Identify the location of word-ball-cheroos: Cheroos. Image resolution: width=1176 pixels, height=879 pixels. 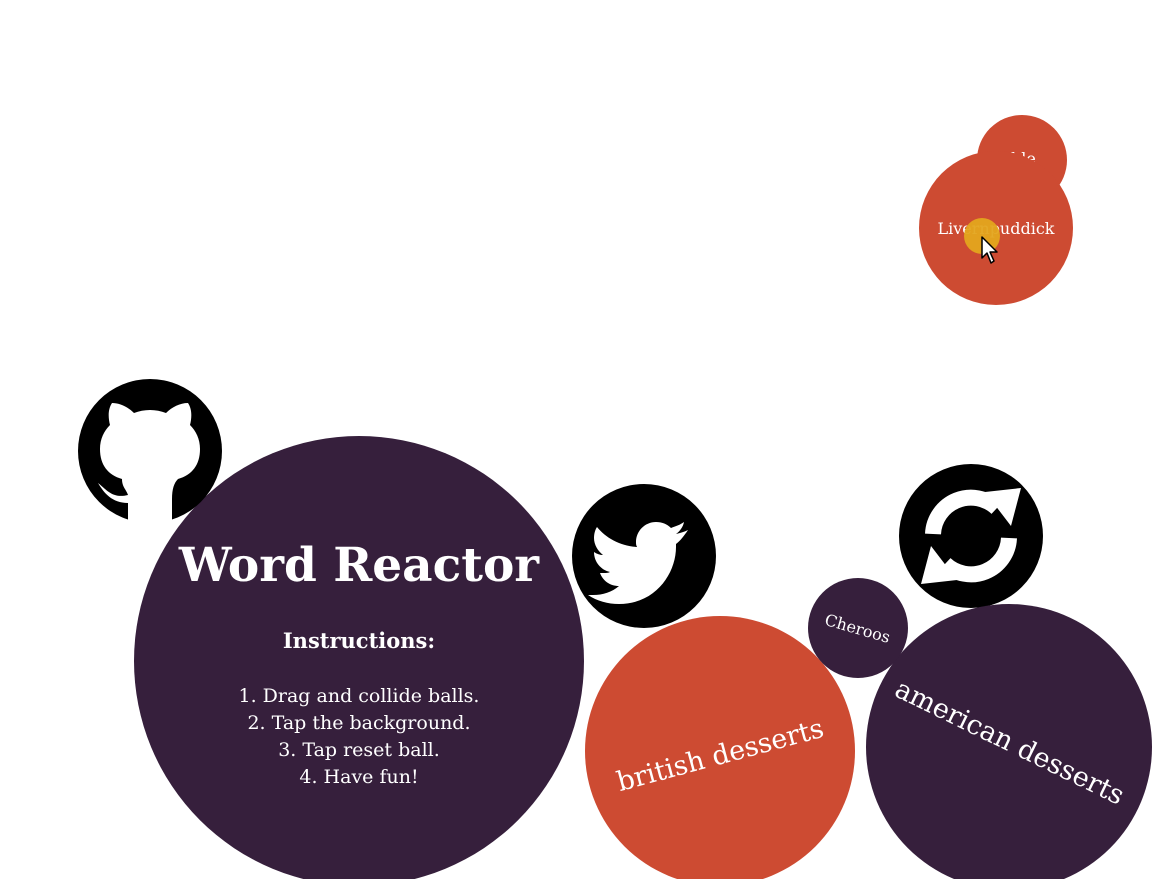
(858, 628).